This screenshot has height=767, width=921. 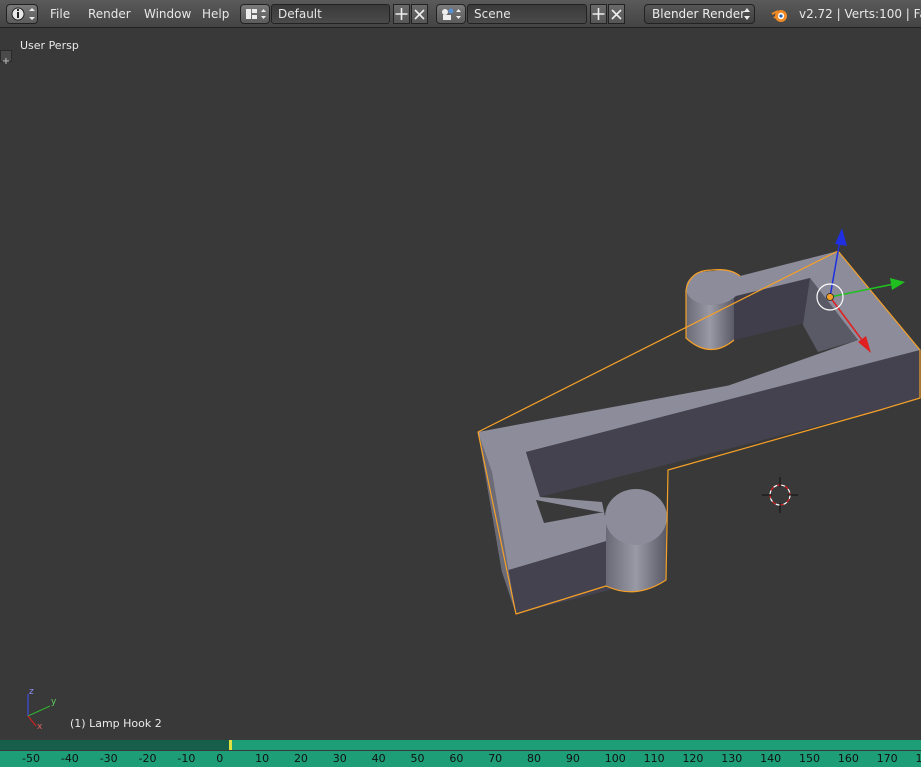 What do you see at coordinates (147, 758) in the screenshot?
I see `timeline-tick: -20` at bounding box center [147, 758].